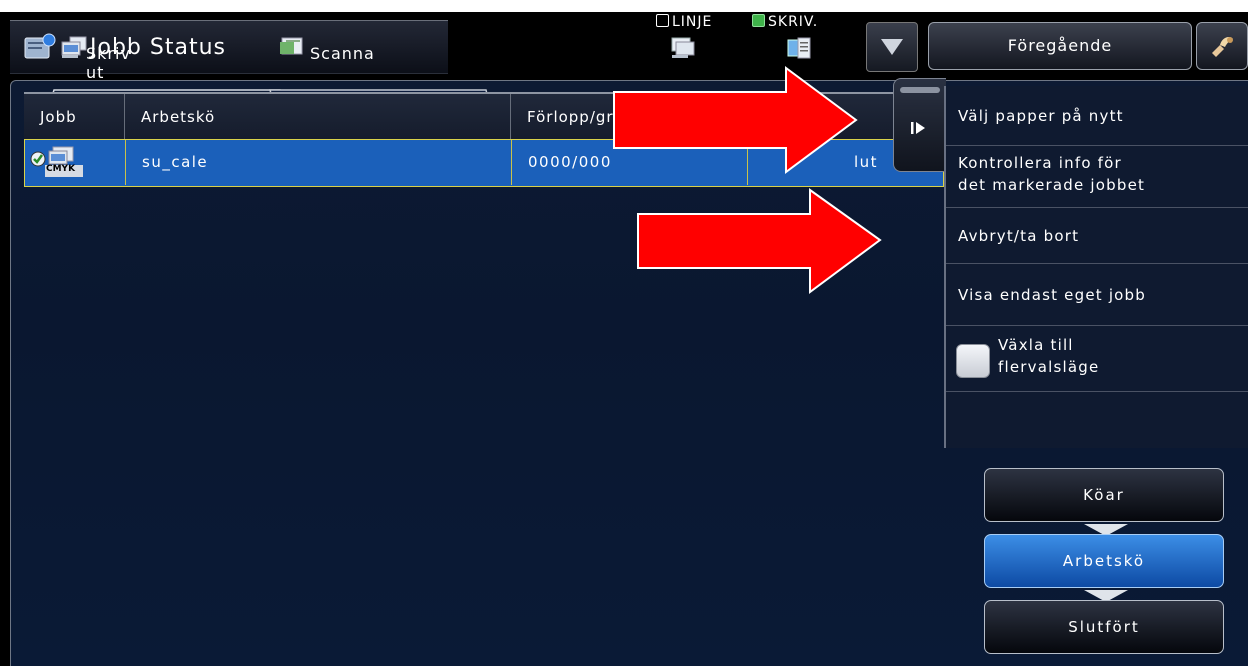  I want to click on menu-item-empty, so click(1097, 420).